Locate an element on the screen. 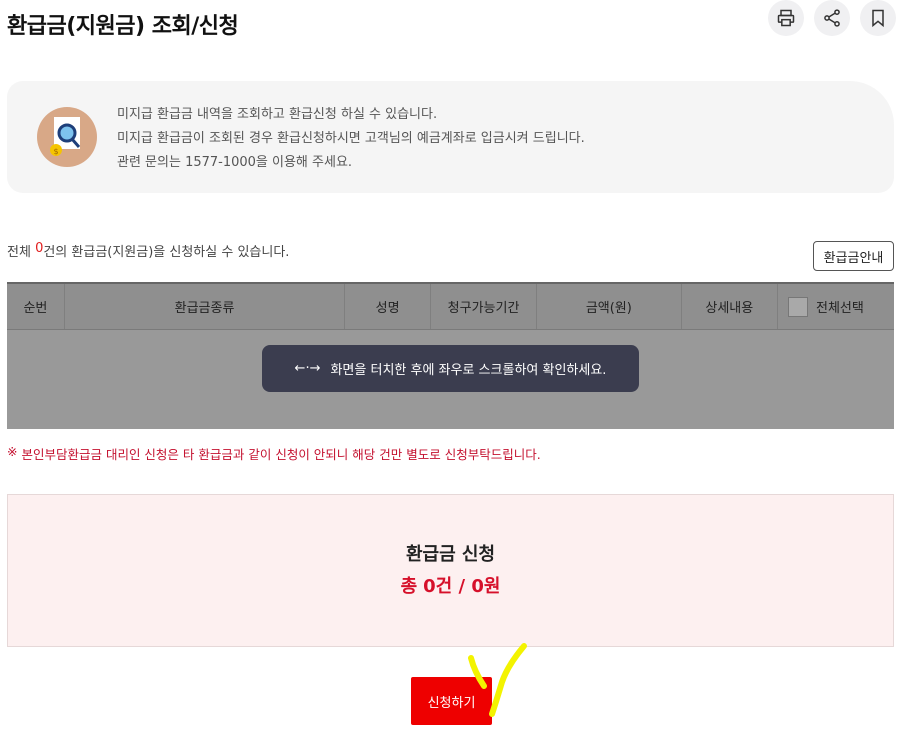  page-toolbar is located at coordinates (832, 18).